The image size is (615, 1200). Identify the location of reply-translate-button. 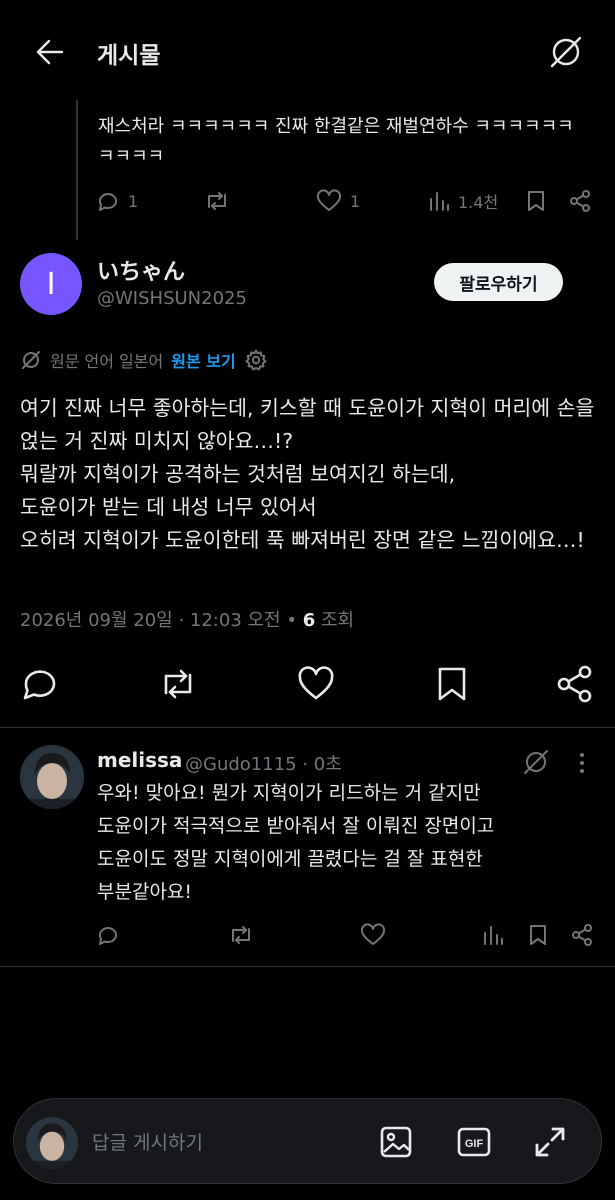
(536, 762).